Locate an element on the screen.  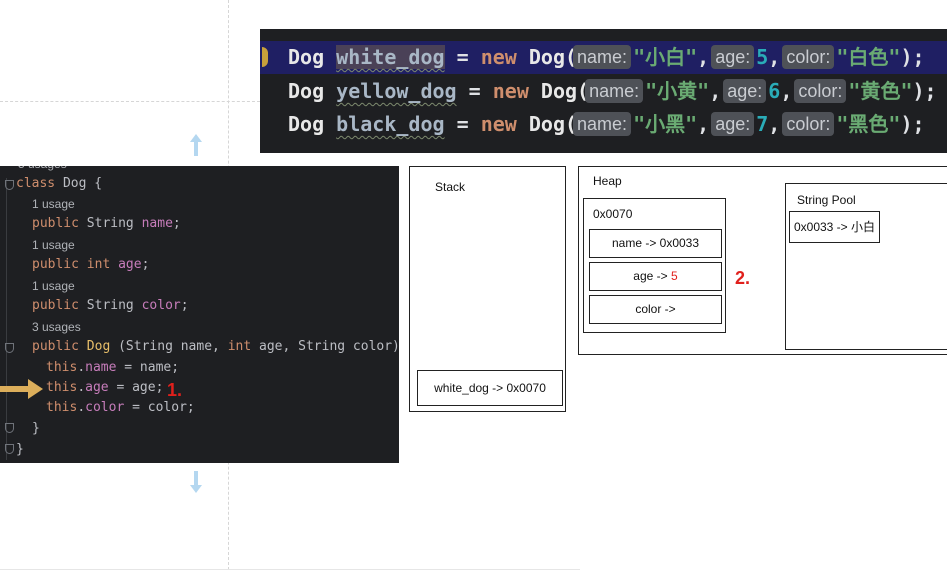
breakpoint-marker-icon is located at coordinates (265, 57).